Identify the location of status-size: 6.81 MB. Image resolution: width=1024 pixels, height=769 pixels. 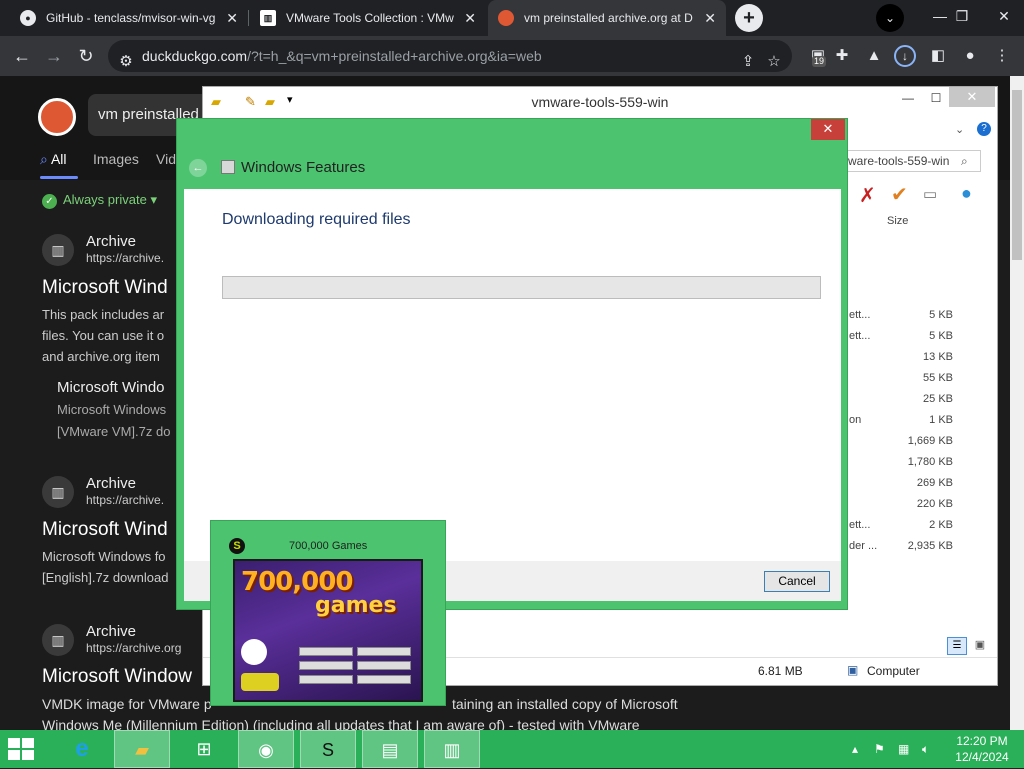
(780, 671).